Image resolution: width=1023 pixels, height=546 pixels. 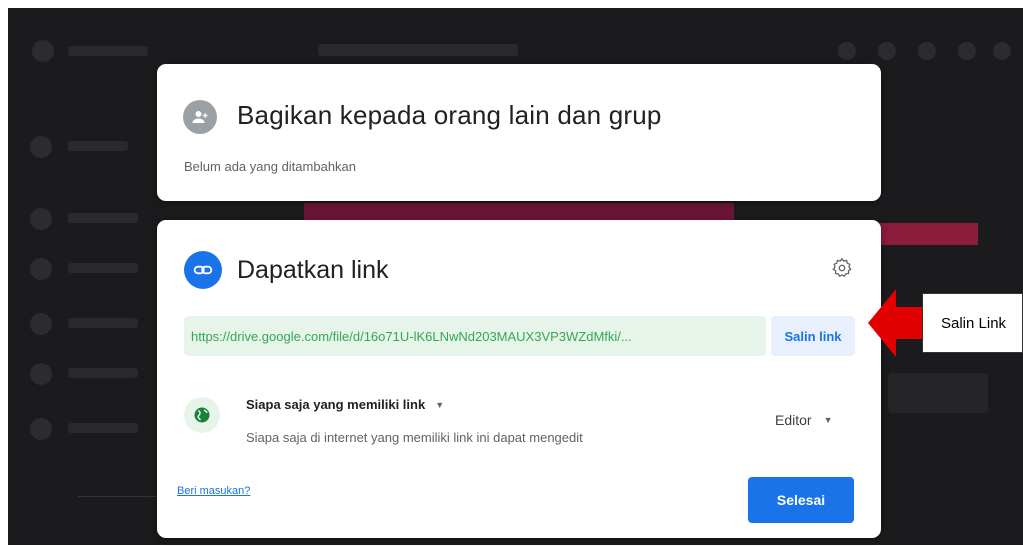 I want to click on add-person-icon, so click(x=200, y=117).